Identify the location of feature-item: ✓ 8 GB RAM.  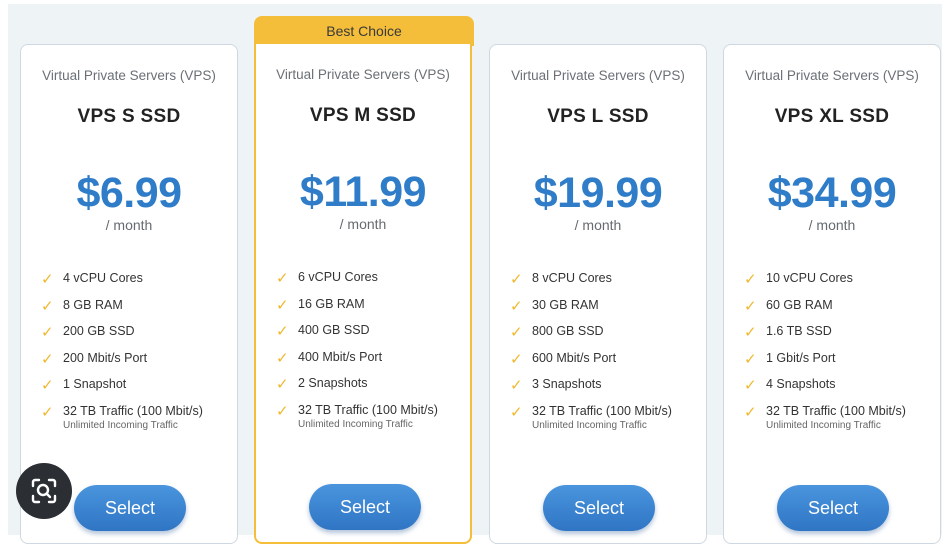
(82, 306).